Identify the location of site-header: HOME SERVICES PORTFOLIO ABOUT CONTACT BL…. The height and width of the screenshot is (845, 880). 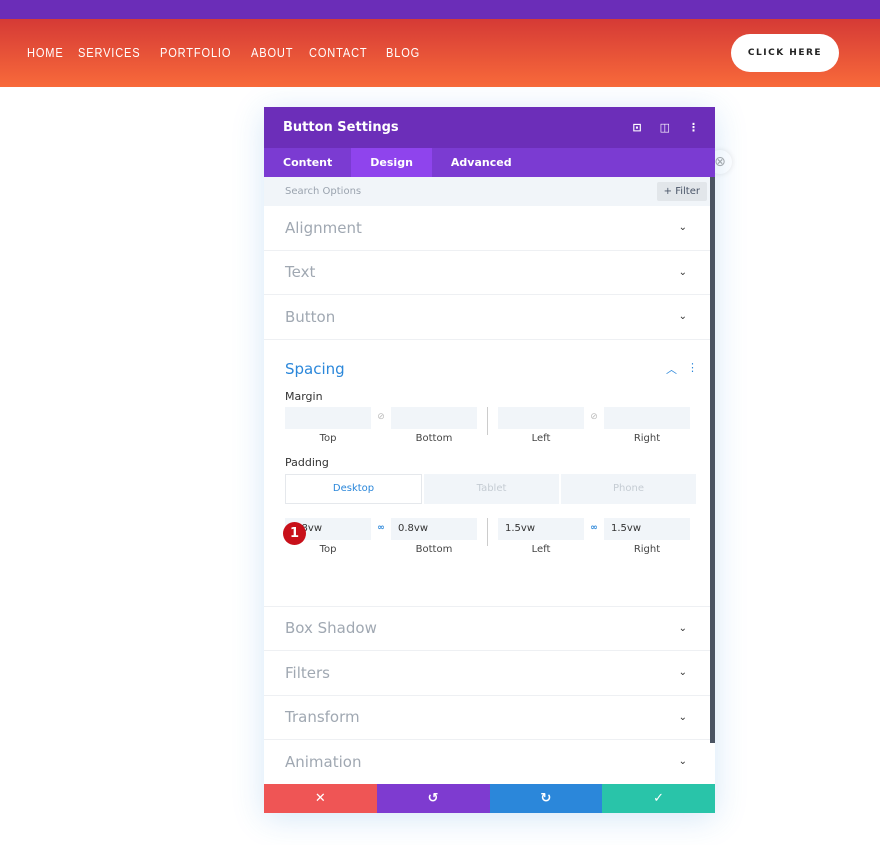
(440, 53).